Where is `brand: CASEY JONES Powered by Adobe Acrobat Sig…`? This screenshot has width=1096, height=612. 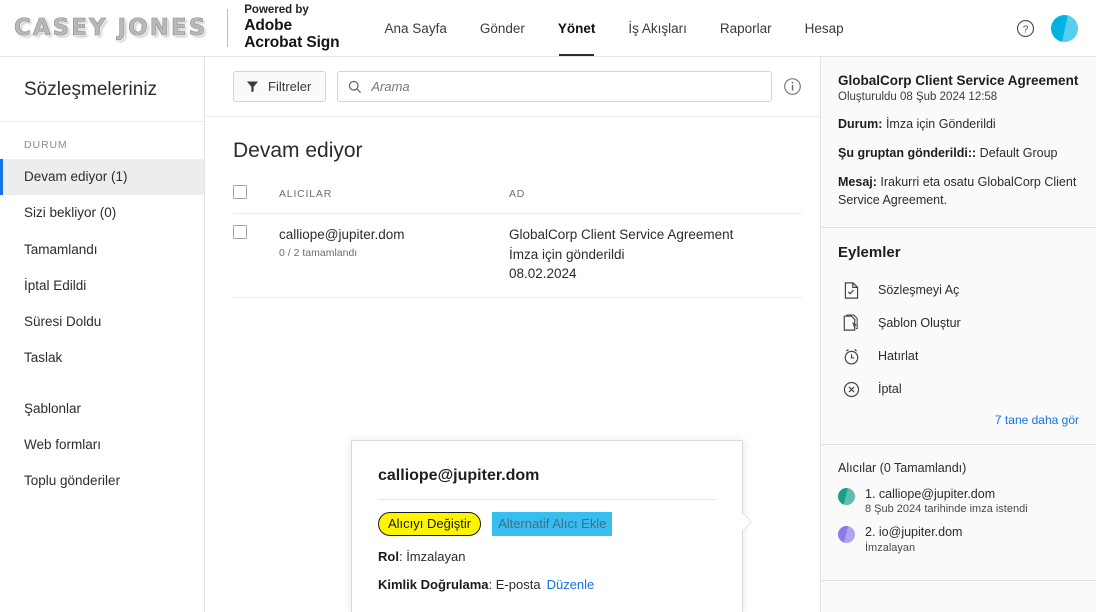 brand: CASEY JONES Powered by Adobe Acrobat Sig… is located at coordinates (177, 28).